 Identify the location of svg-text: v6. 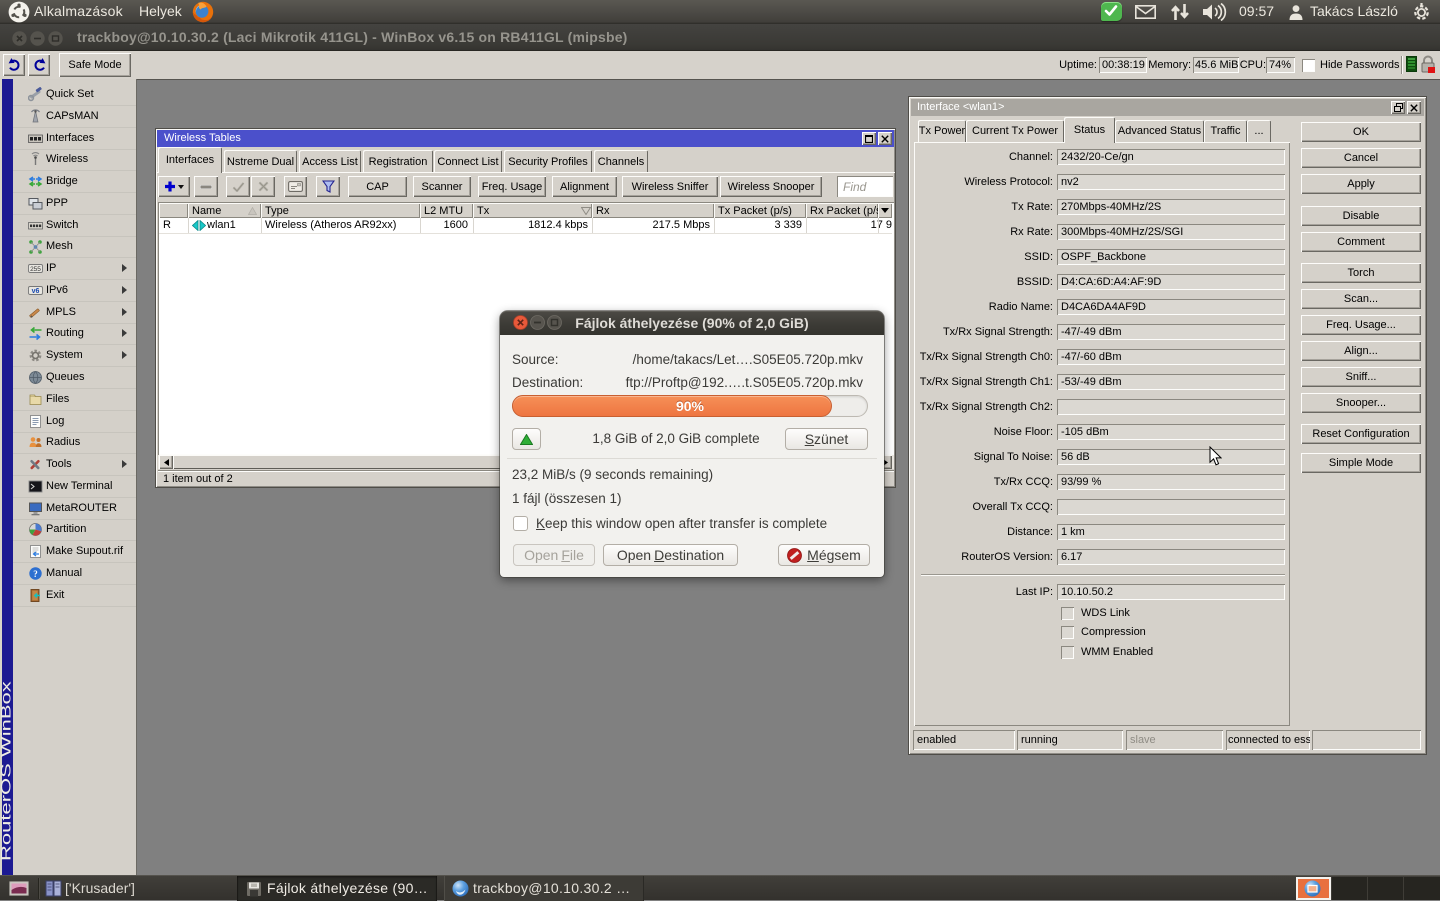
(36, 291).